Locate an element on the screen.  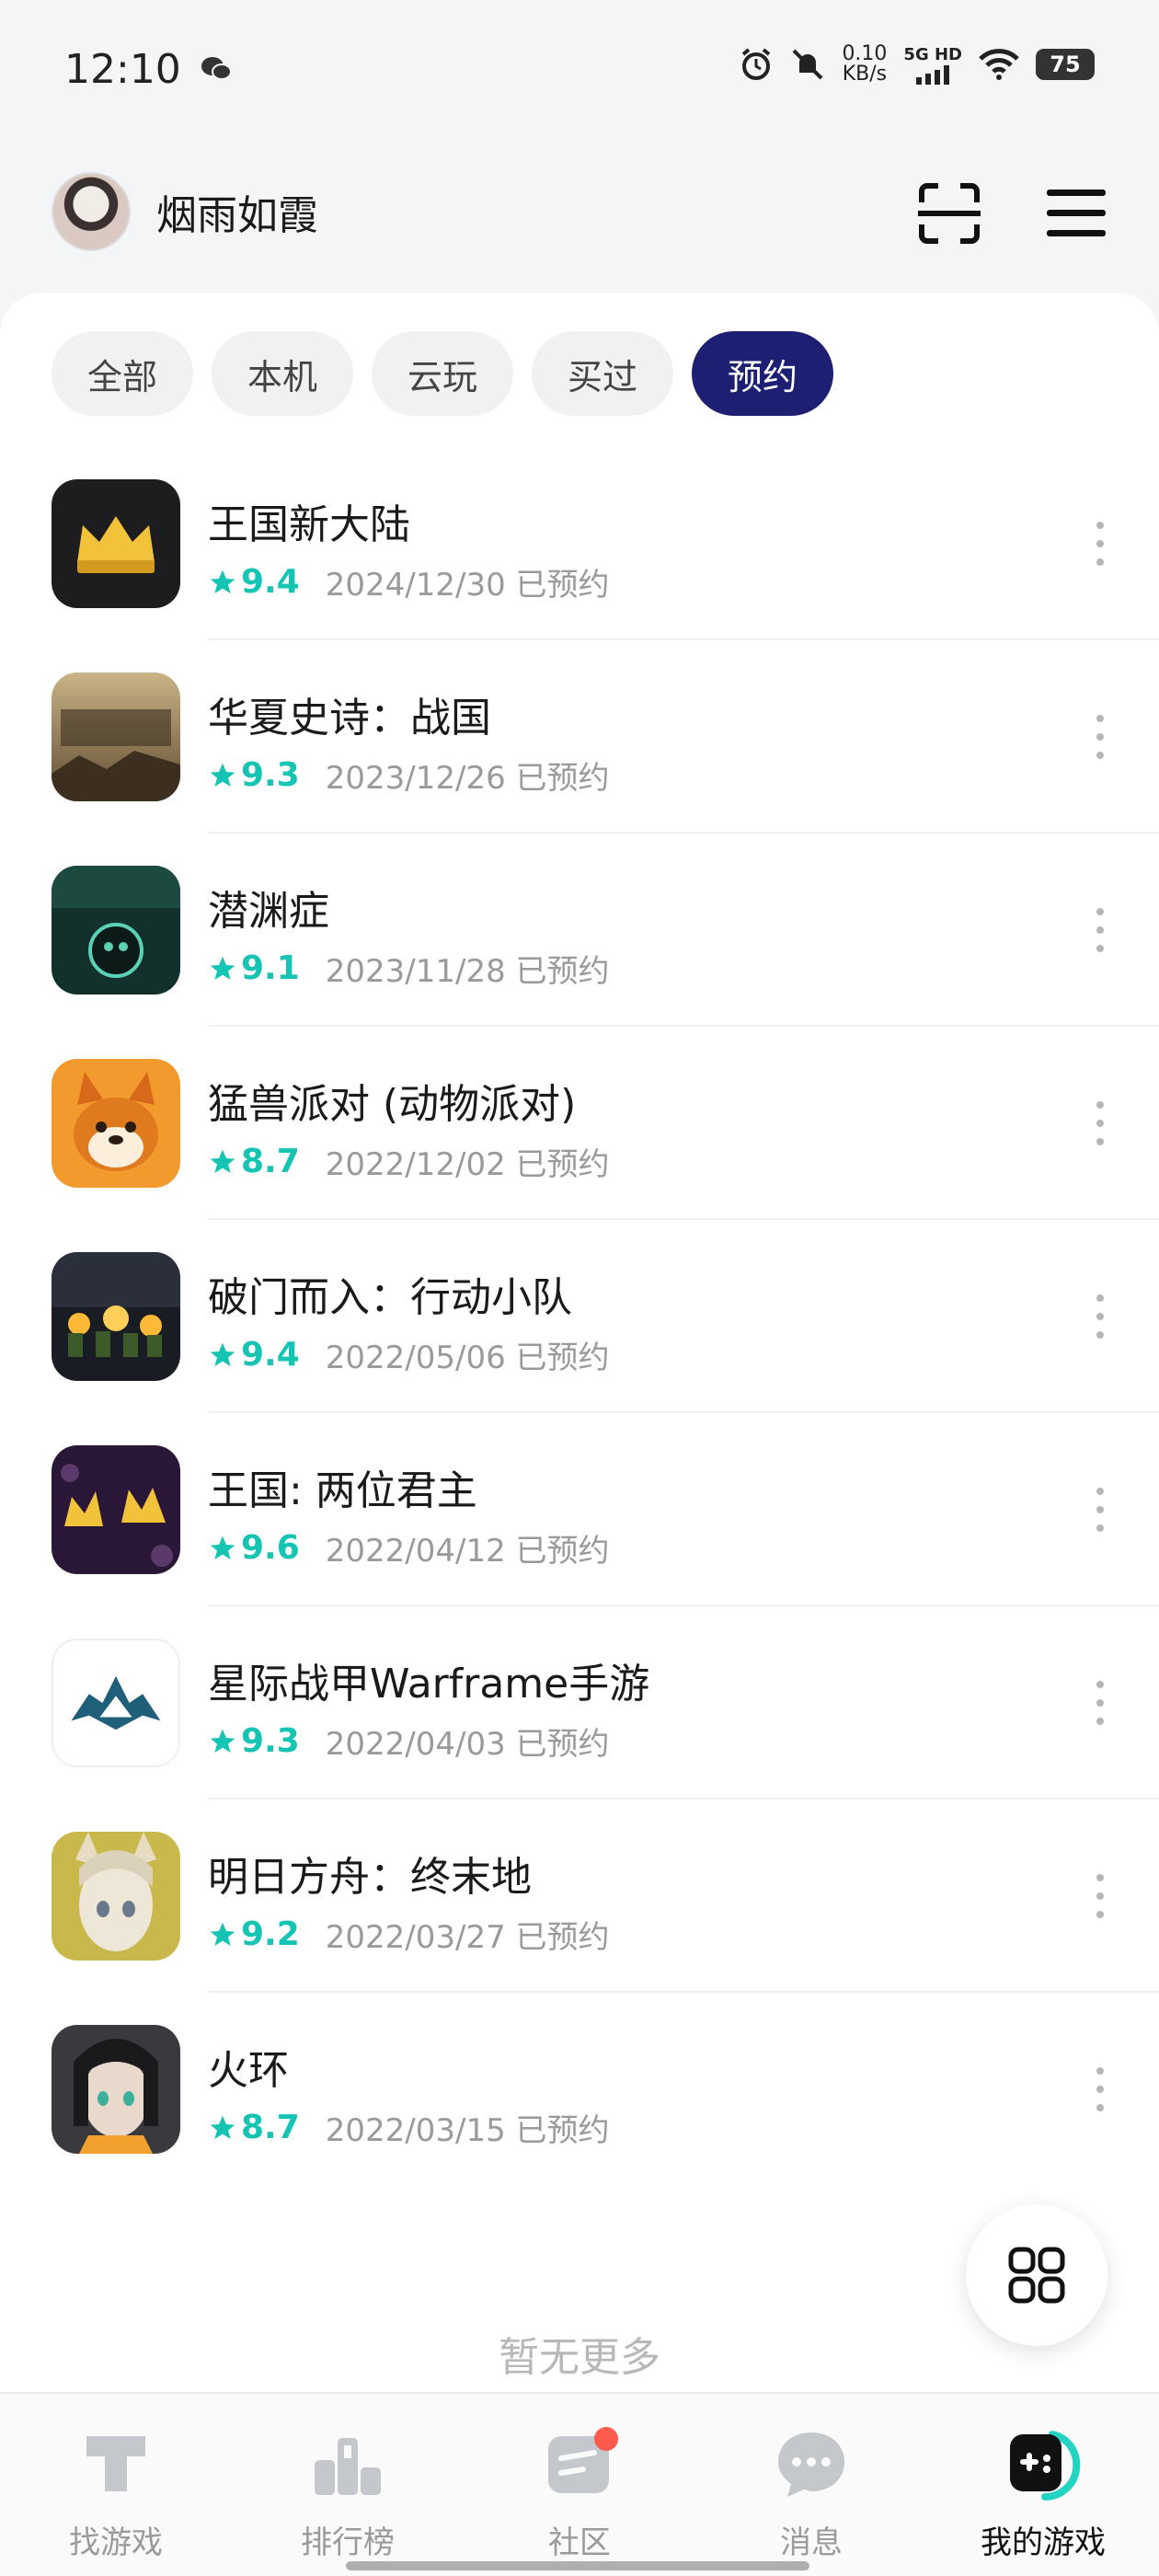
cellular-signal: 5G HD is located at coordinates (932, 65).